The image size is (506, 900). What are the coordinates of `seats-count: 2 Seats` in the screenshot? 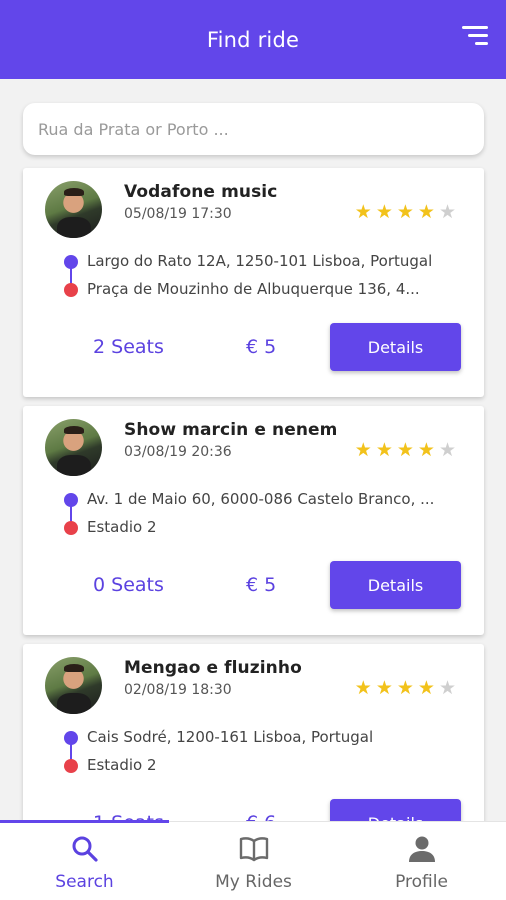 It's located at (128, 347).